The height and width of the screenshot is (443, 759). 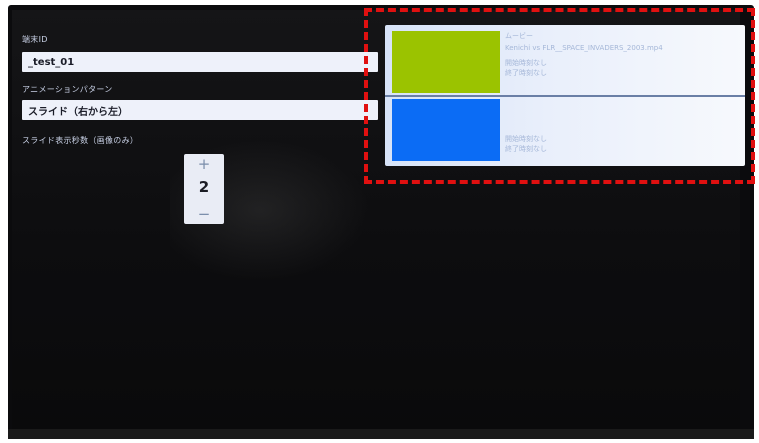 I want to click on device-id-label: 端末ID, so click(x=35, y=39).